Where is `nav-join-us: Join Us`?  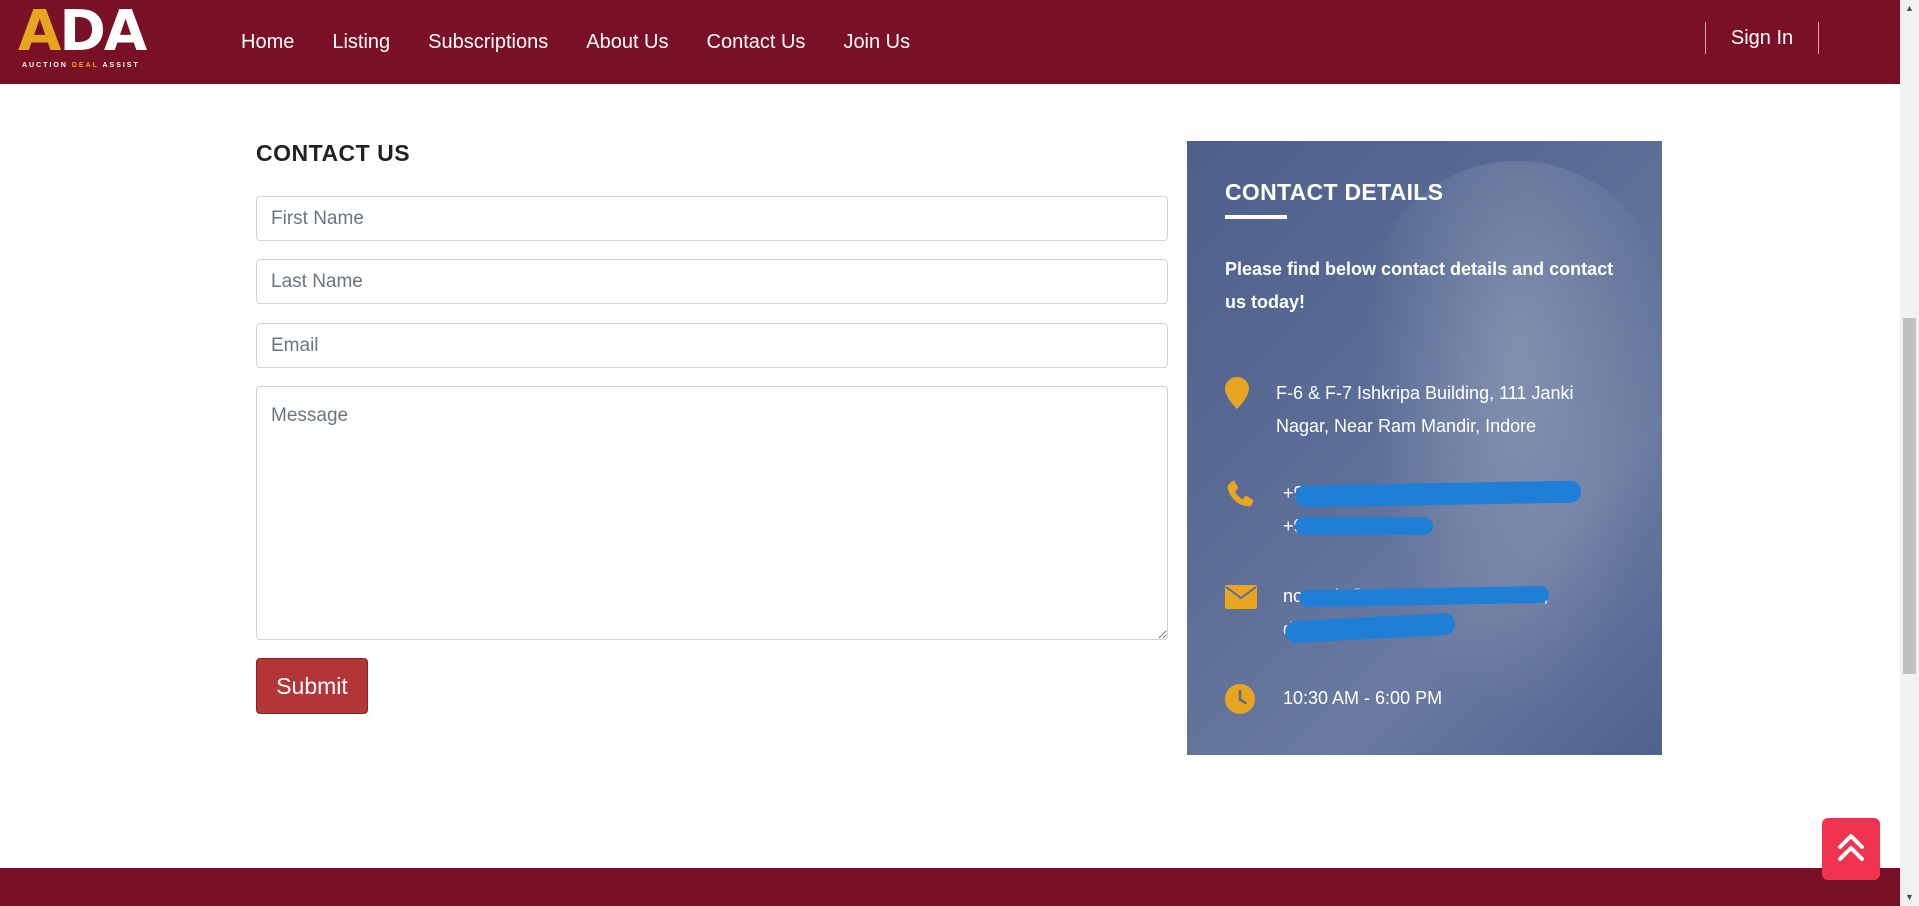 nav-join-us: Join Us is located at coordinates (876, 42).